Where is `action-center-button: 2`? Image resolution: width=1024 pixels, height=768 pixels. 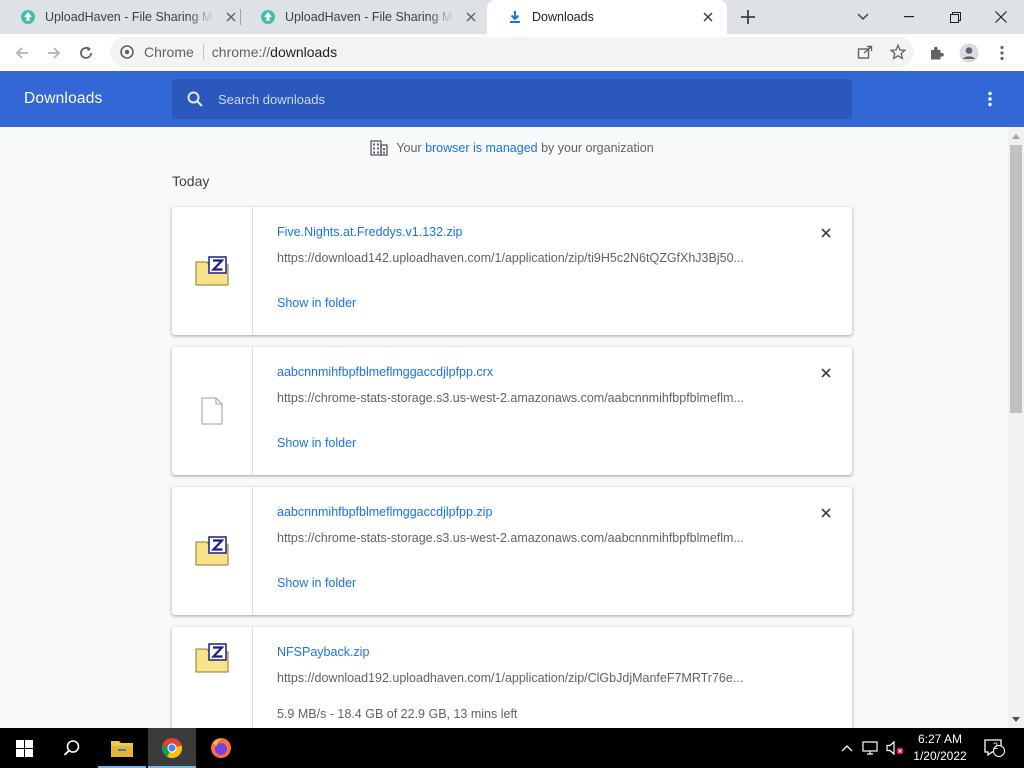 action-center-button: 2 is located at coordinates (994, 748).